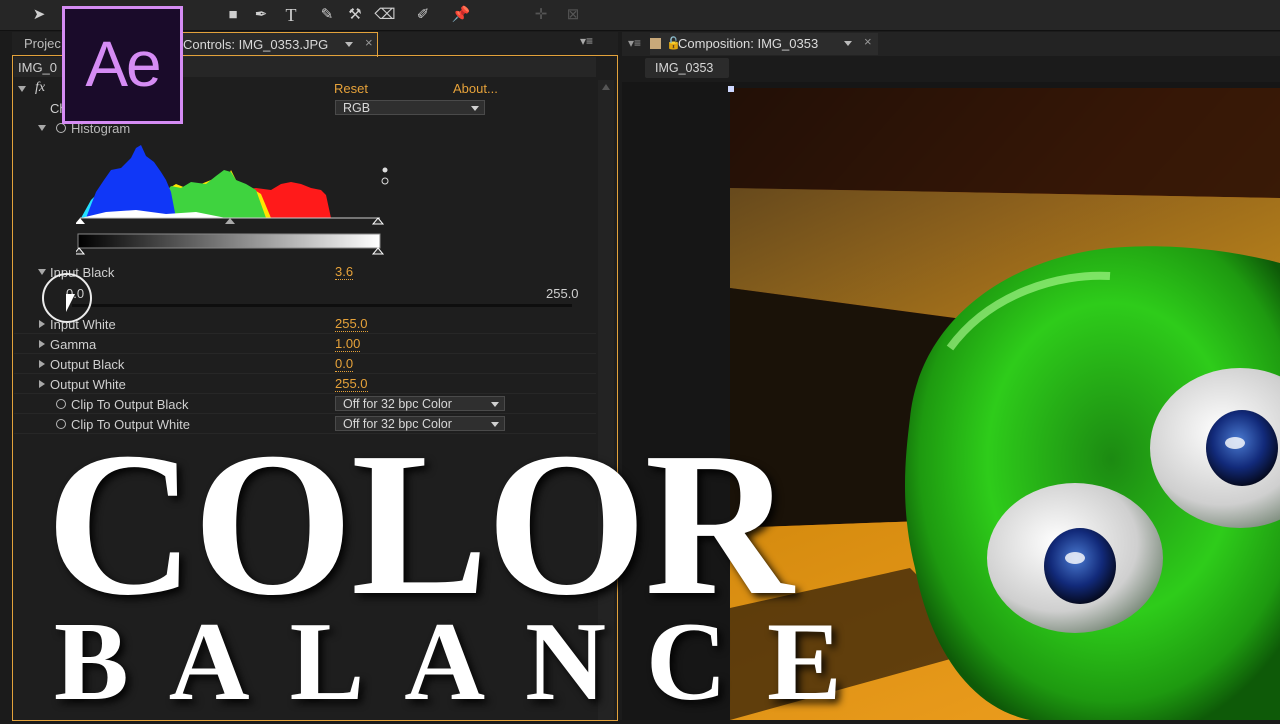 Image resolution: width=1280 pixels, height=724 pixels. Describe the element at coordinates (461, 15) in the screenshot. I see `puppet-pin-tool-icon: 📌` at that location.